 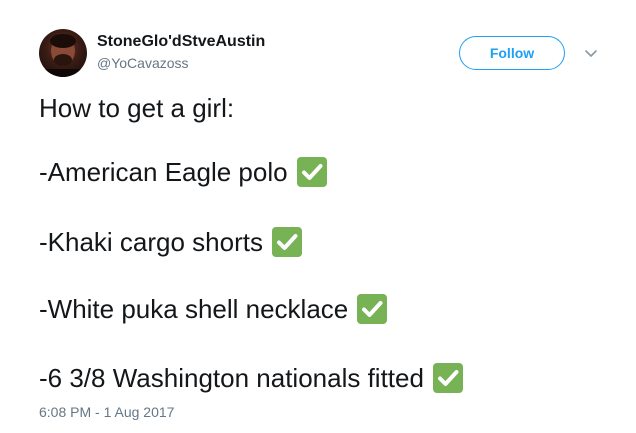 What do you see at coordinates (63, 55) in the screenshot?
I see `avatar-photo` at bounding box center [63, 55].